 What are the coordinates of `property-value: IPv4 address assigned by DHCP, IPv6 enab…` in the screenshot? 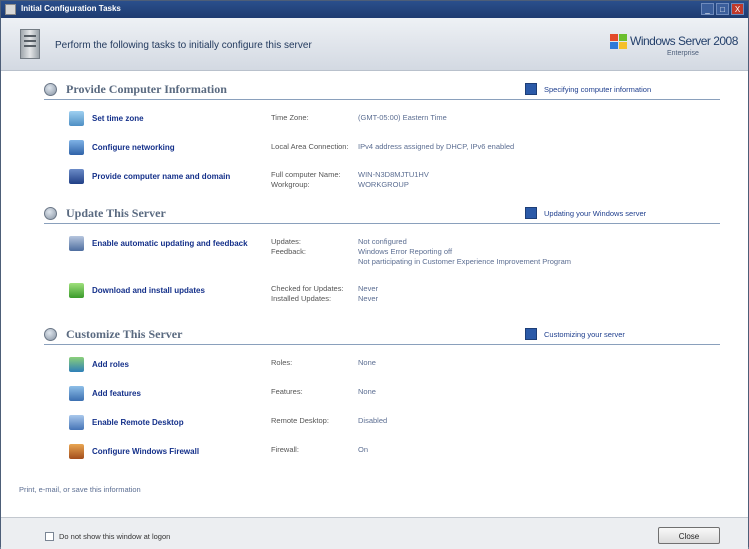 It's located at (436, 146).